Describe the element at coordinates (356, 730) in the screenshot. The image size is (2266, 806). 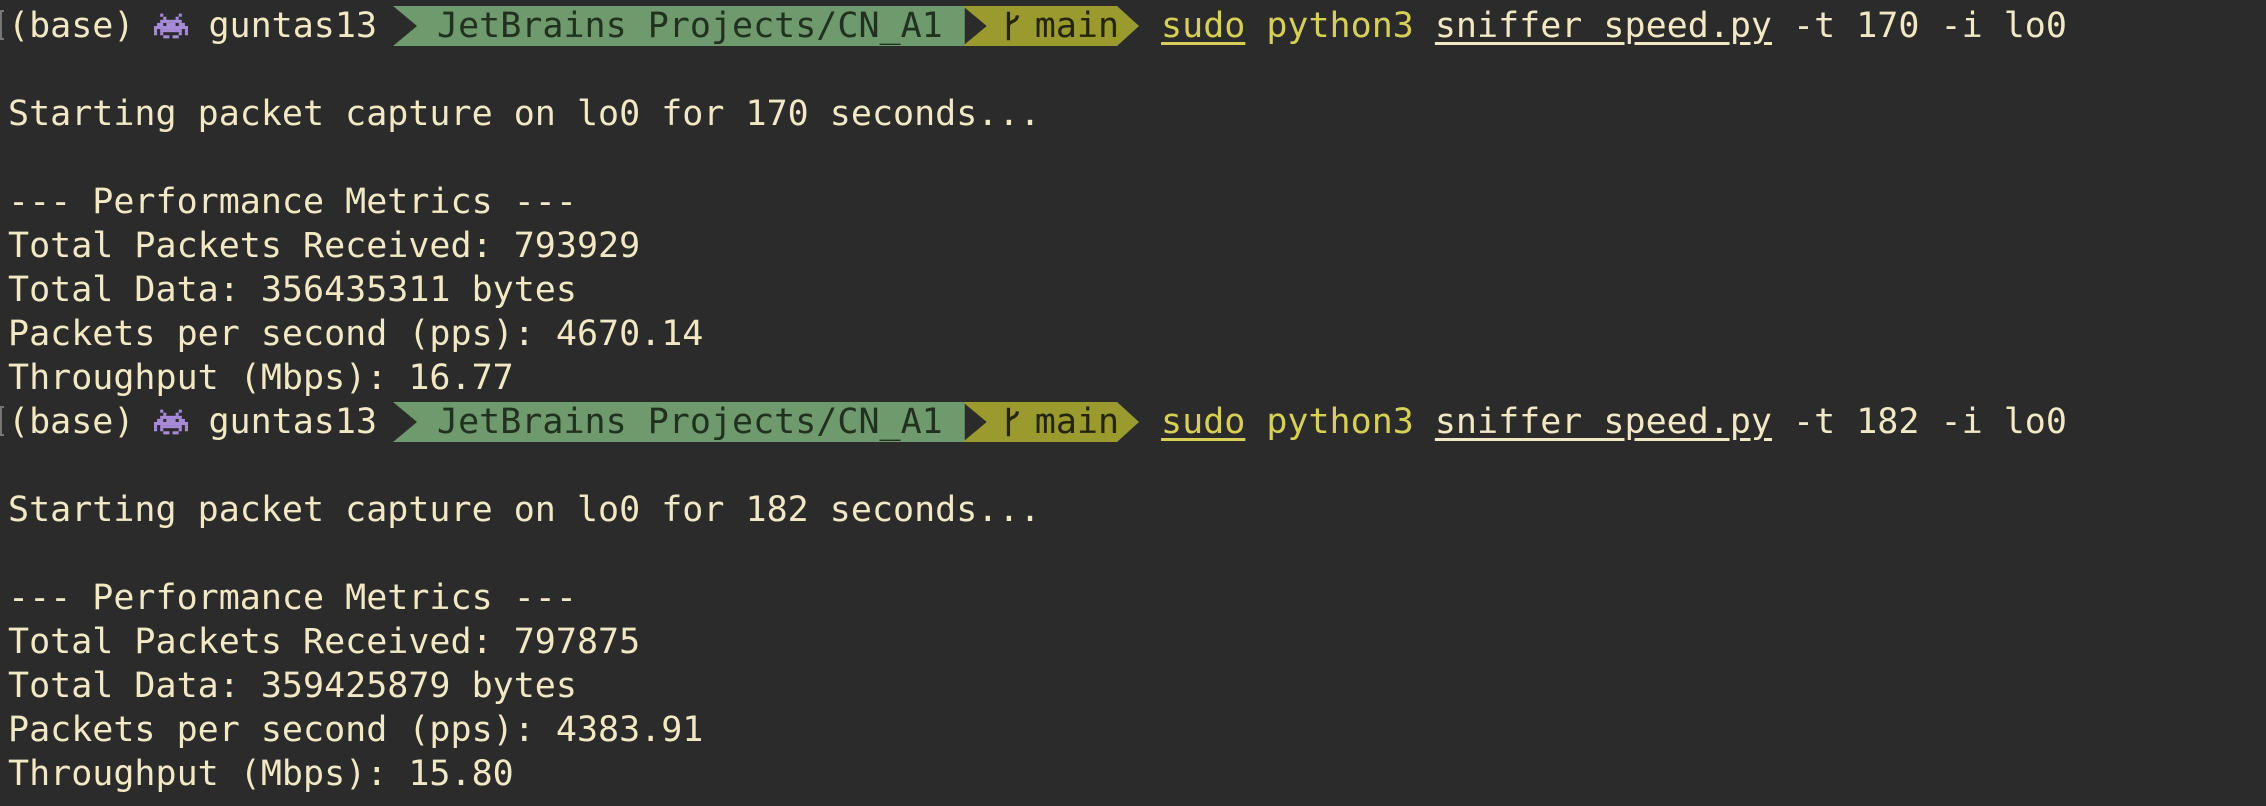
I see `output-pps: Packets per second (pps): 4383.91` at that location.